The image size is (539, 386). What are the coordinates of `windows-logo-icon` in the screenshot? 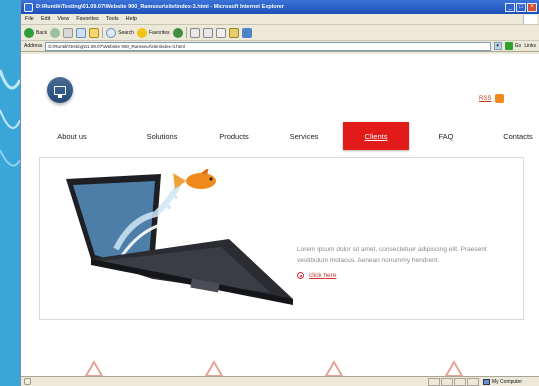 It's located at (530, 19).